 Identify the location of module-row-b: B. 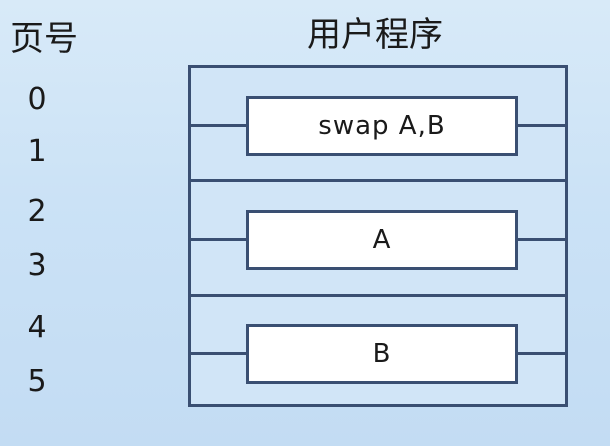
(378, 354).